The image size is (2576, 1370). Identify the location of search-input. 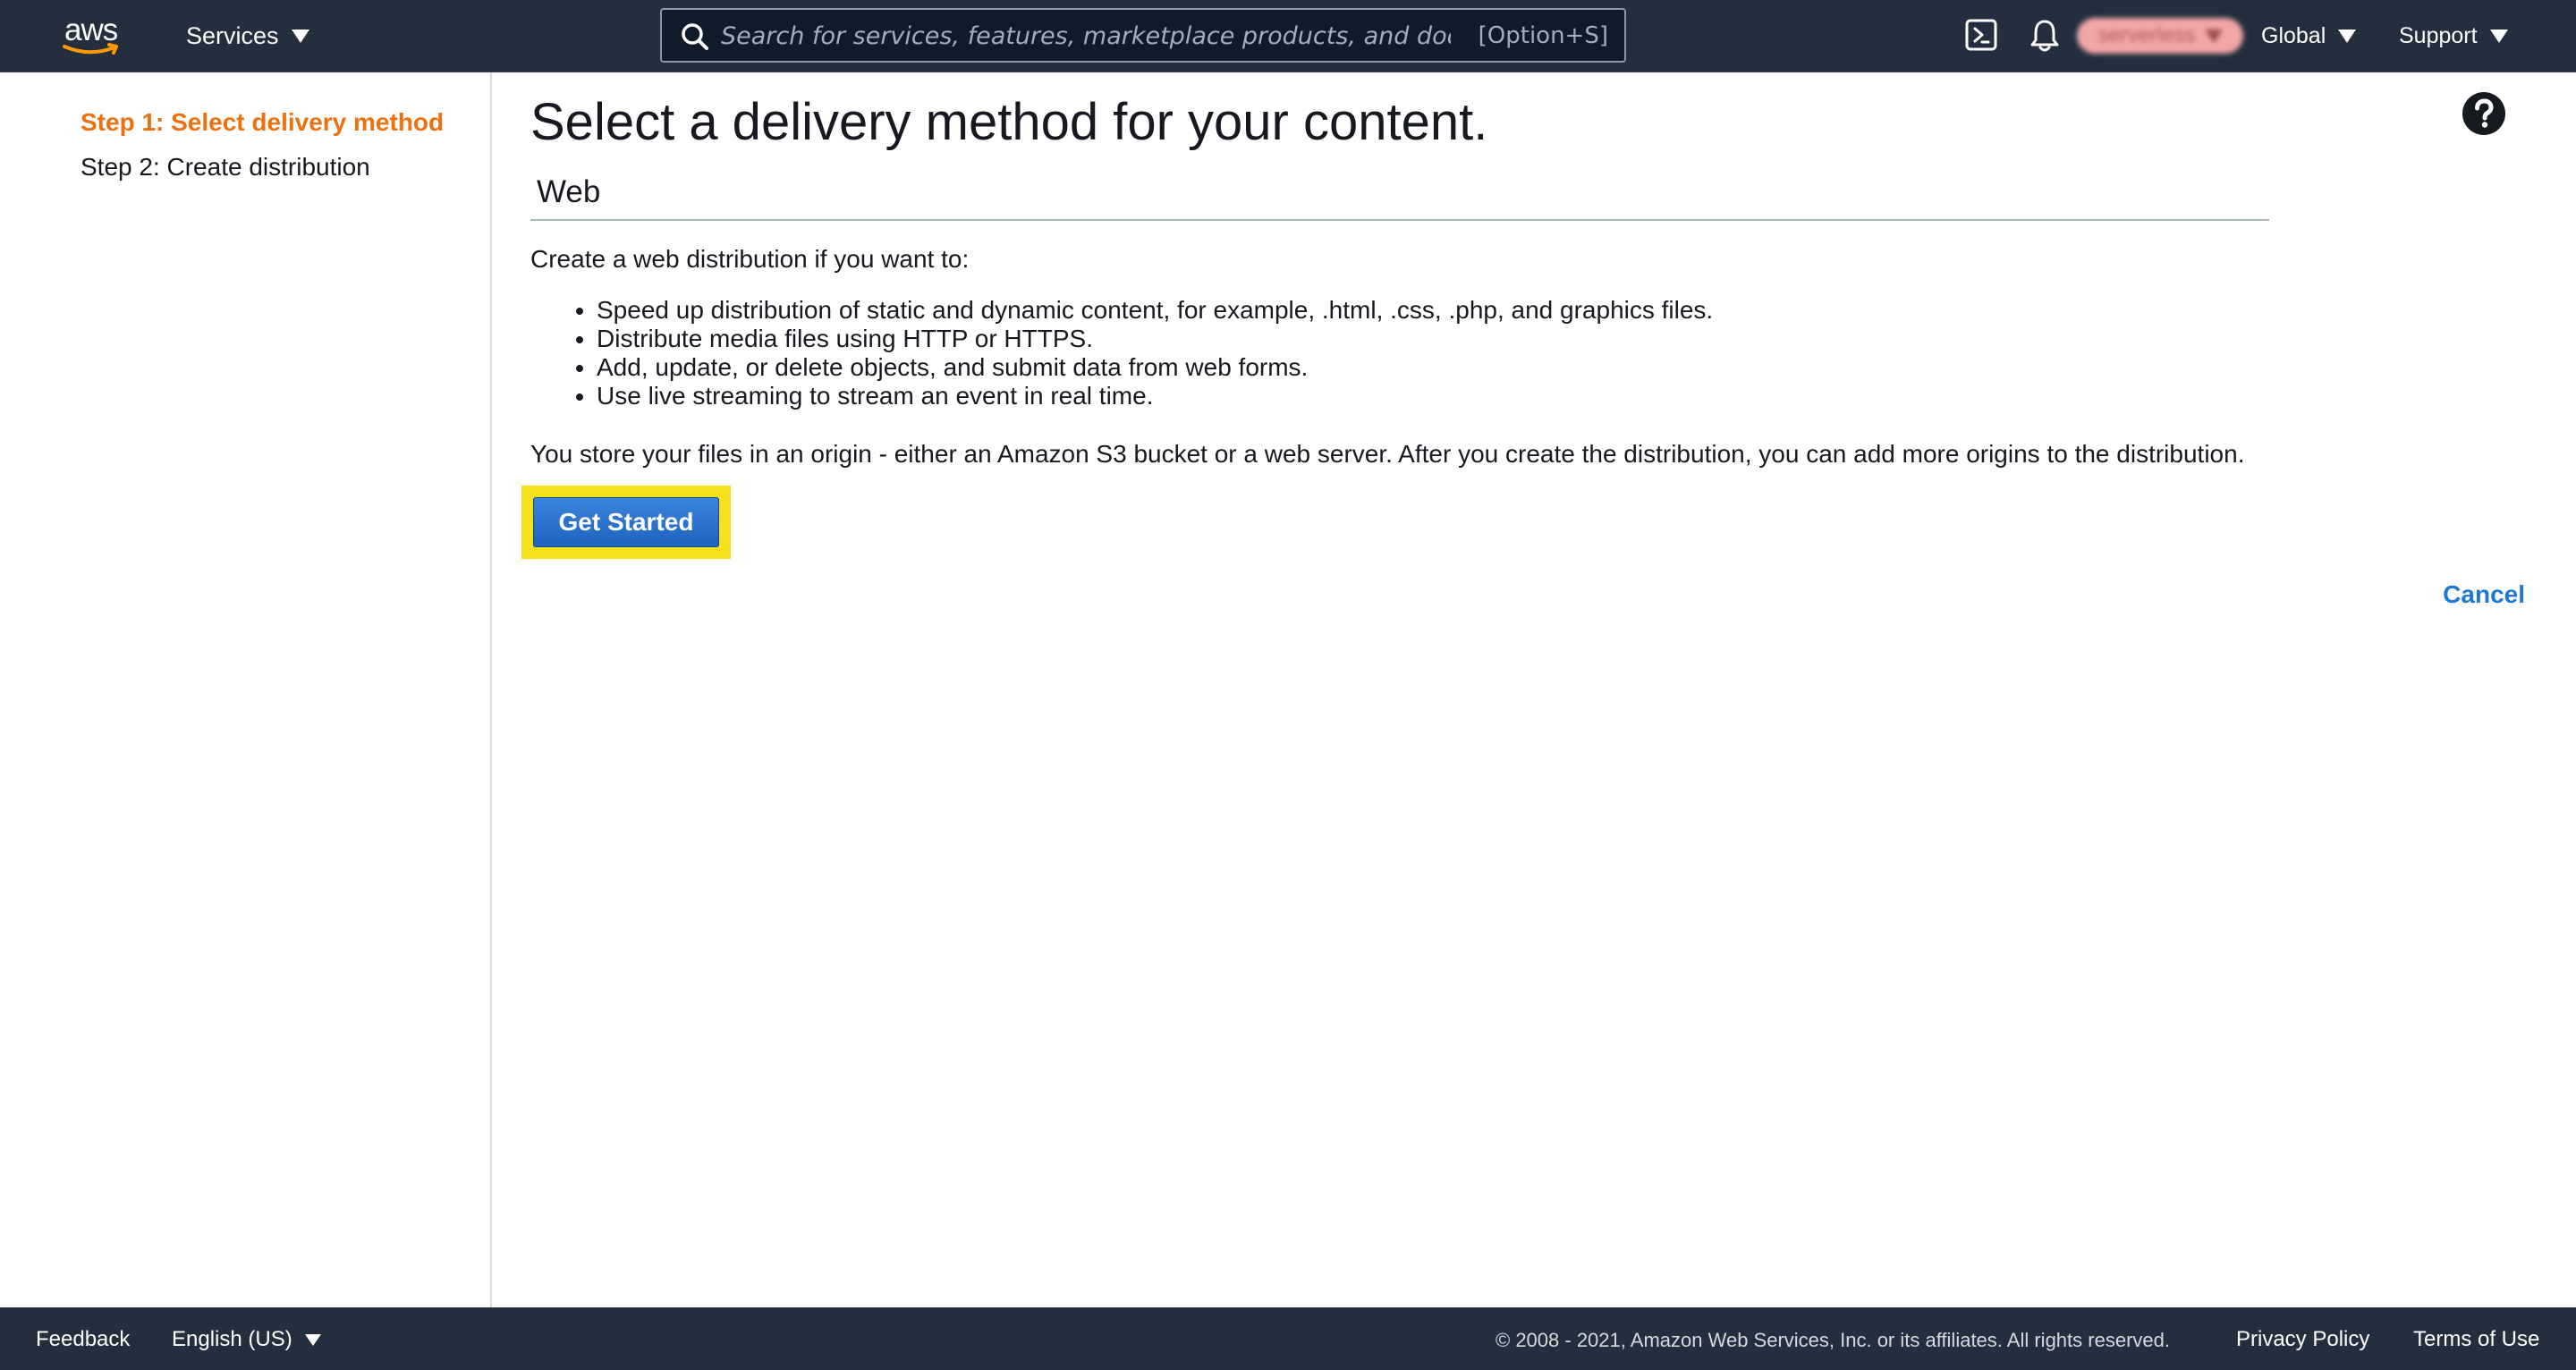
(1086, 36).